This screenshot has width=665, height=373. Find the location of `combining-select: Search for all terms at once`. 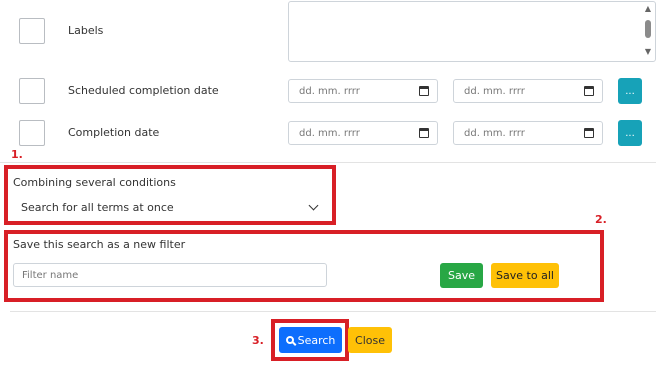

combining-select: Search for all terms at once is located at coordinates (169, 207).